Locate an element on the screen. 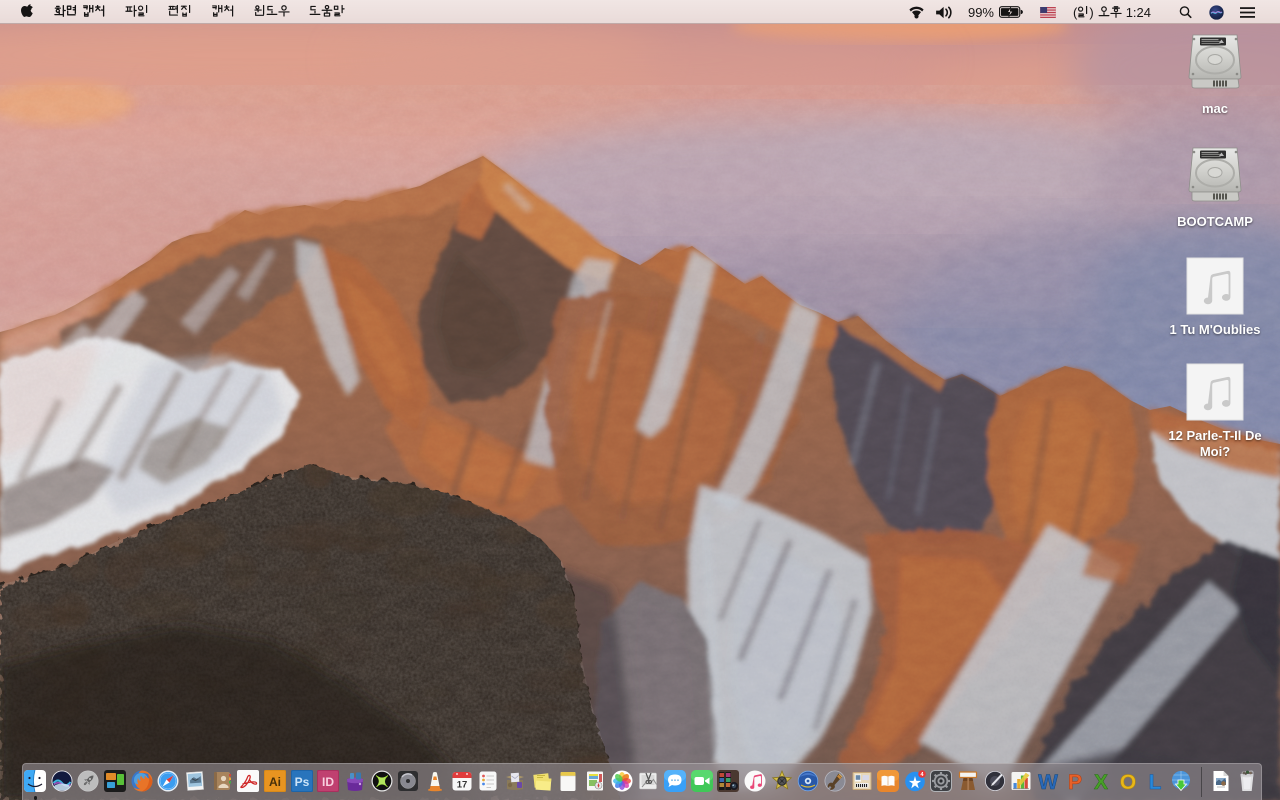 The image size is (1280, 800). svg-text: Ai is located at coordinates (275, 782).